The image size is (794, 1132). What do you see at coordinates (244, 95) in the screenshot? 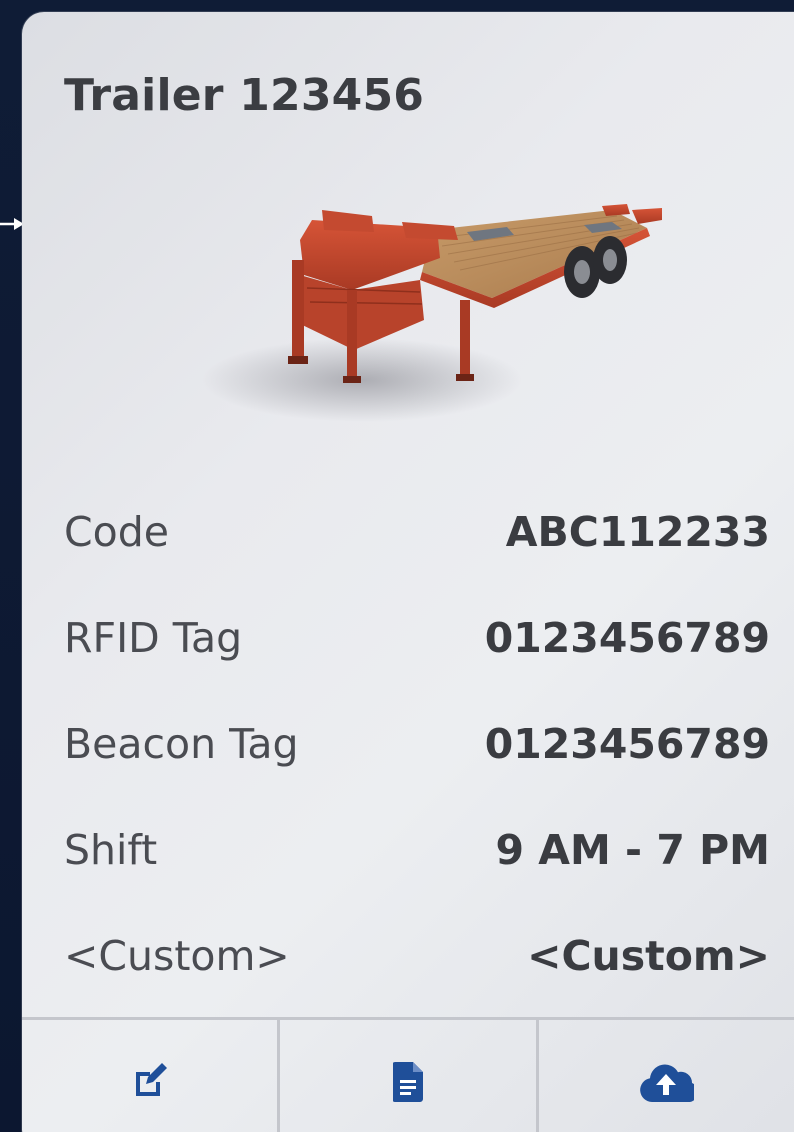
I see `card-title: Trailer 123456` at bounding box center [244, 95].